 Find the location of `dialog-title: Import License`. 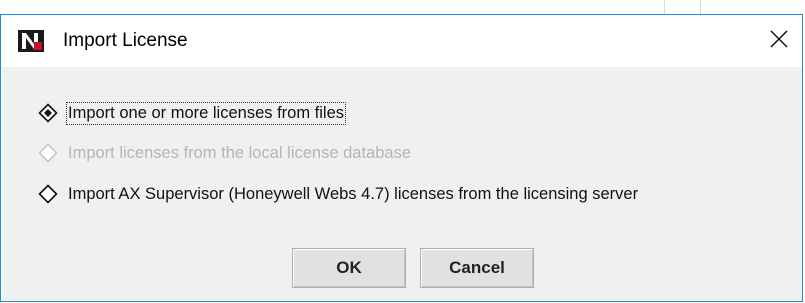

dialog-title: Import License is located at coordinates (125, 40).